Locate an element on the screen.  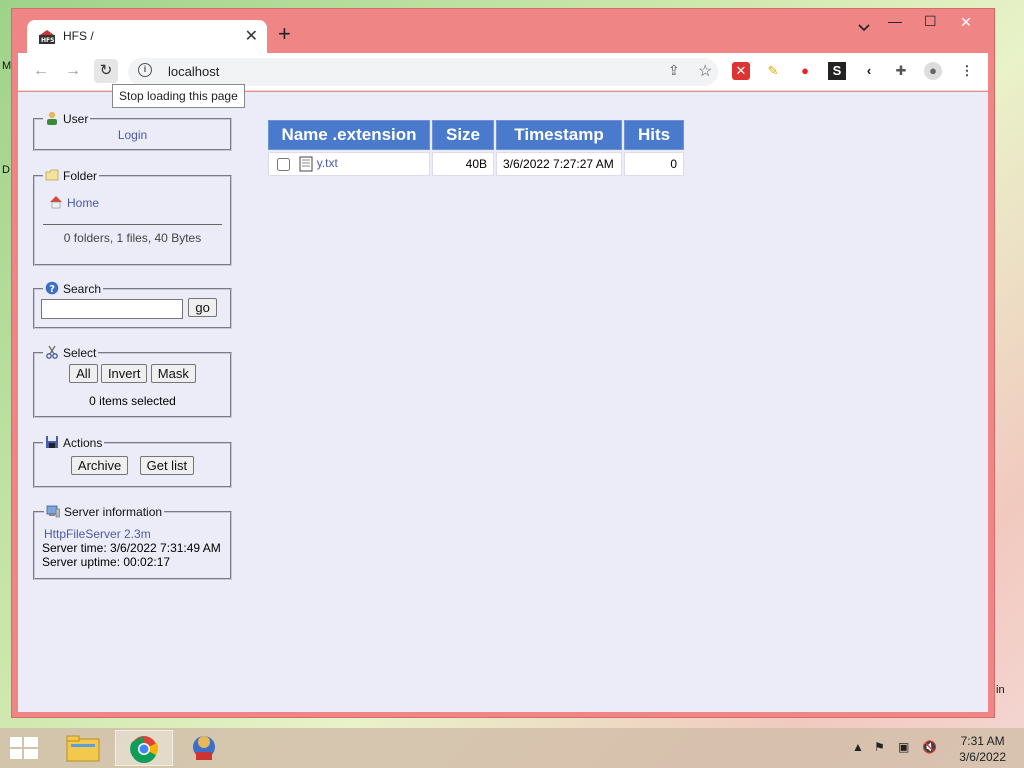
window-close-button: ✕ is located at coordinates (966, 22).